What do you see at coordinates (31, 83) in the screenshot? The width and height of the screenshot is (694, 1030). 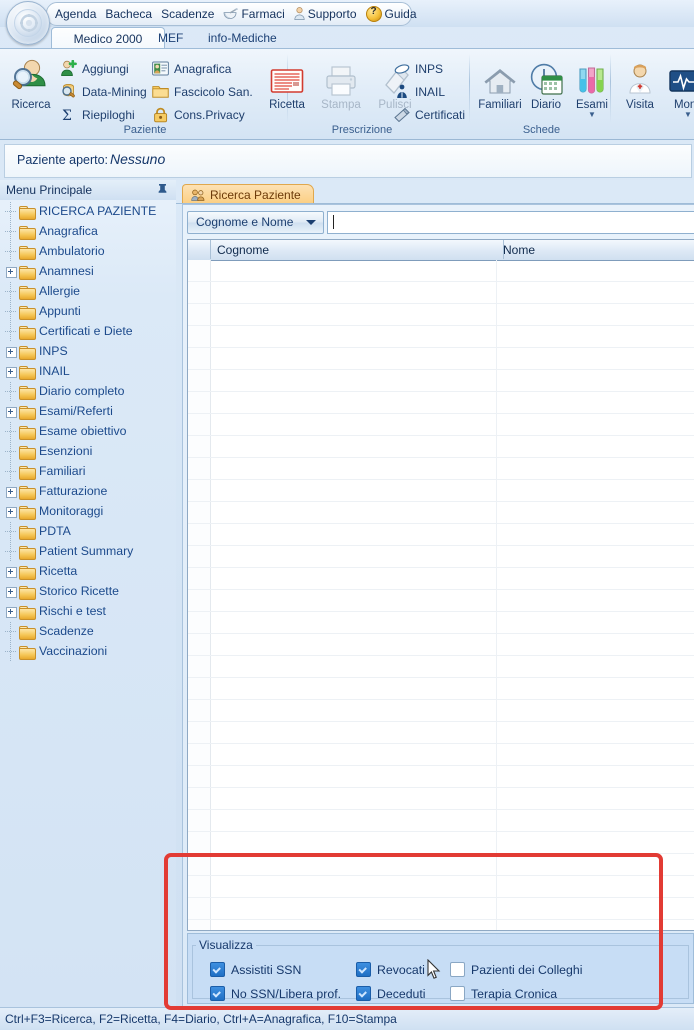 I see `ribbon-button-ricerca: Ricerca` at bounding box center [31, 83].